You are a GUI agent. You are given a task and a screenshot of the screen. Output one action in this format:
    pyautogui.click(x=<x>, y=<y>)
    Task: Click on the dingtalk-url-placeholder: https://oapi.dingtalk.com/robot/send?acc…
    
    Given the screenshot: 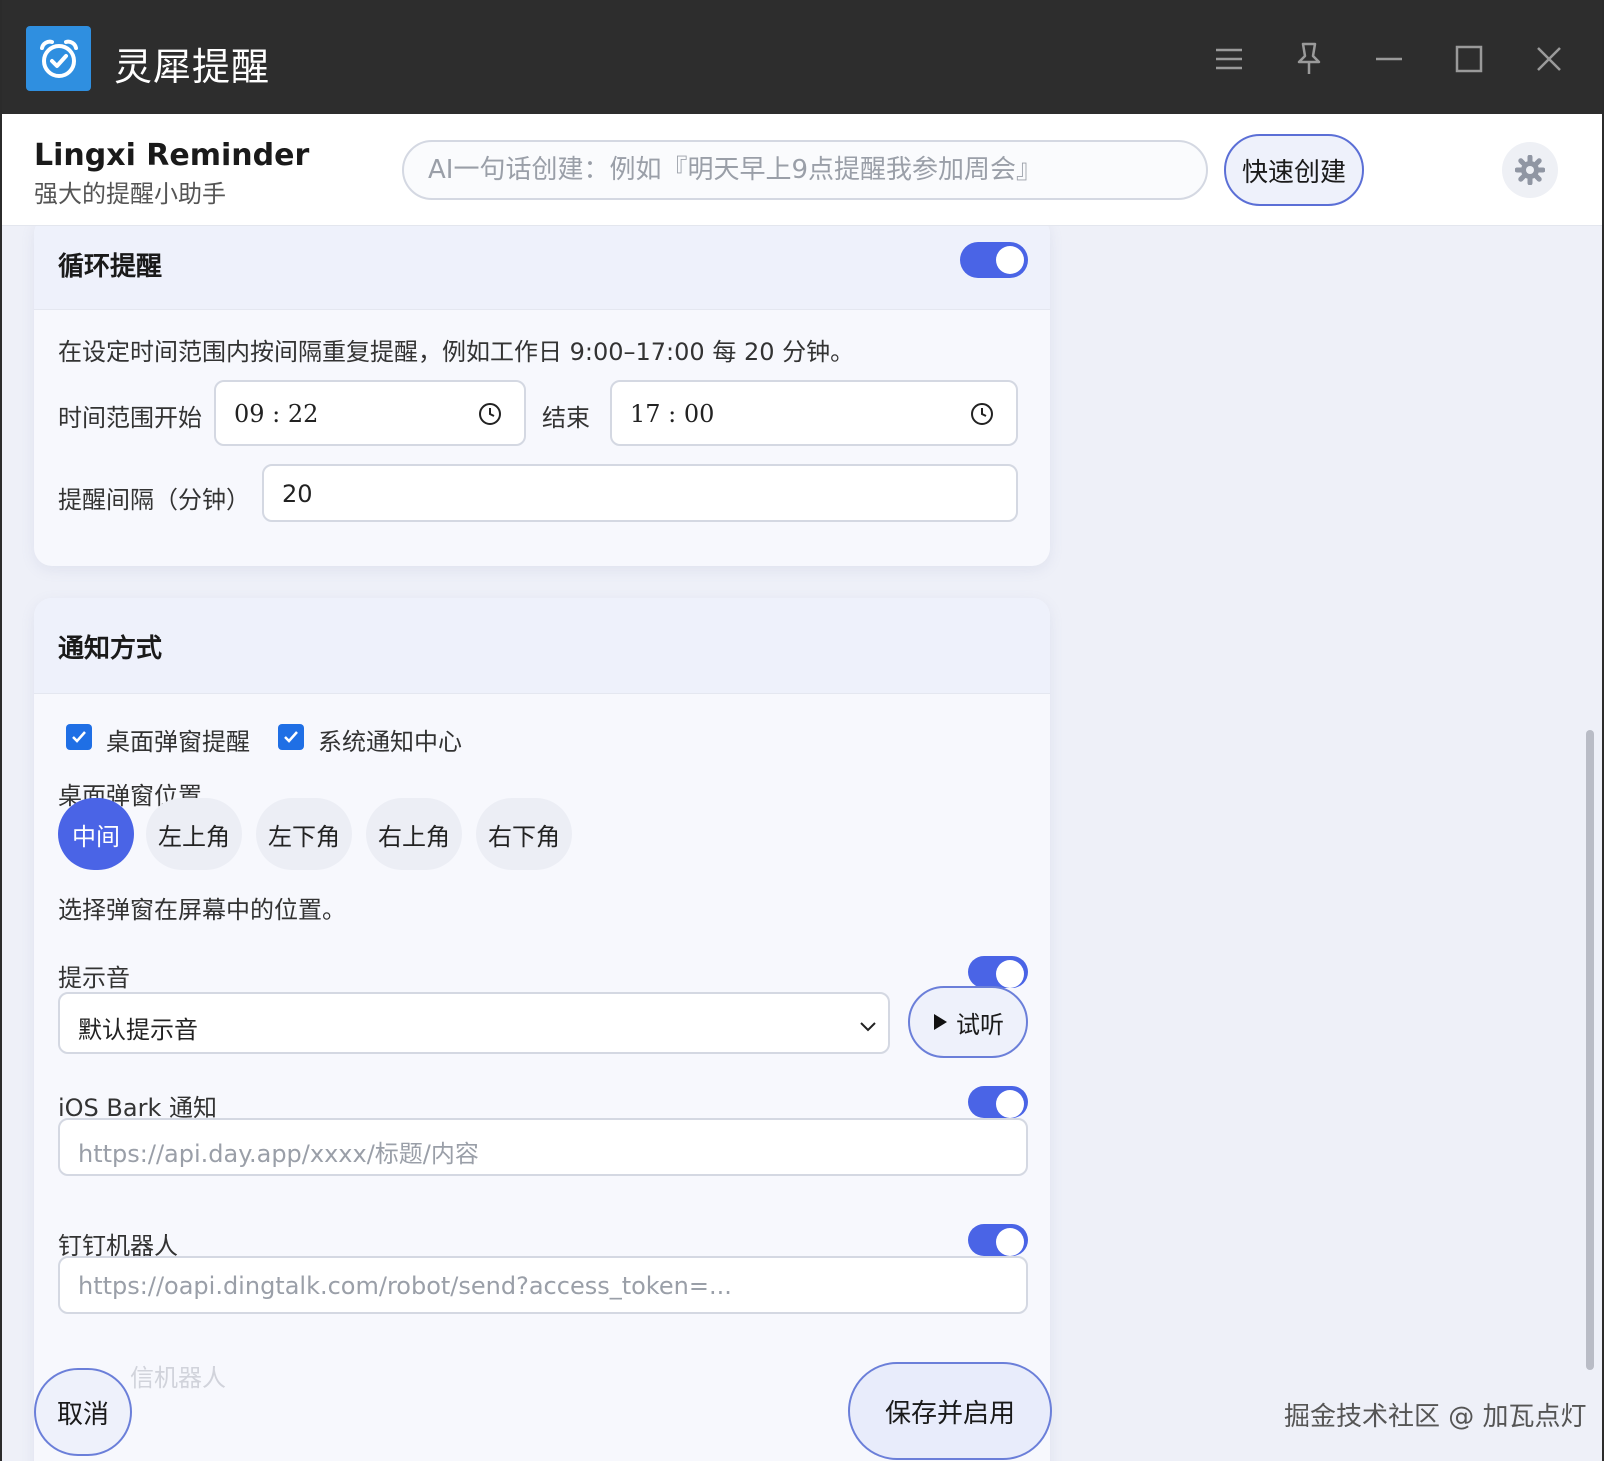 What is the action you would take?
    pyautogui.click(x=405, y=1286)
    